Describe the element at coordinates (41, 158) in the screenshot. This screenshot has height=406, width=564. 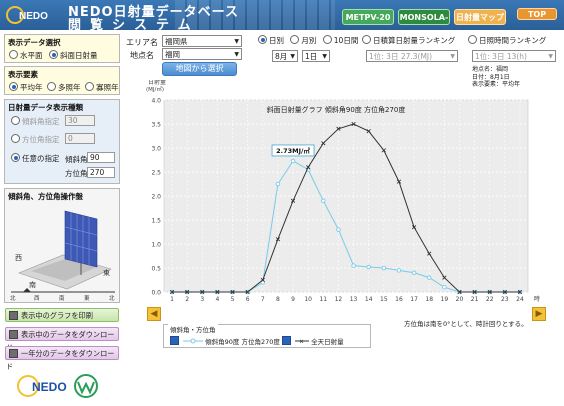
I see `radio-label: 任意の指定` at that location.